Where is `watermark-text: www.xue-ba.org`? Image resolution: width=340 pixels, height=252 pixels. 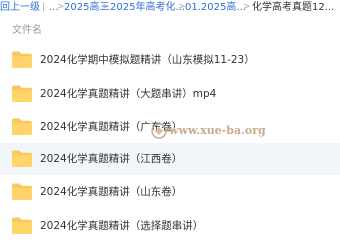
watermark-text: www.xue-ba.org is located at coordinates (217, 130).